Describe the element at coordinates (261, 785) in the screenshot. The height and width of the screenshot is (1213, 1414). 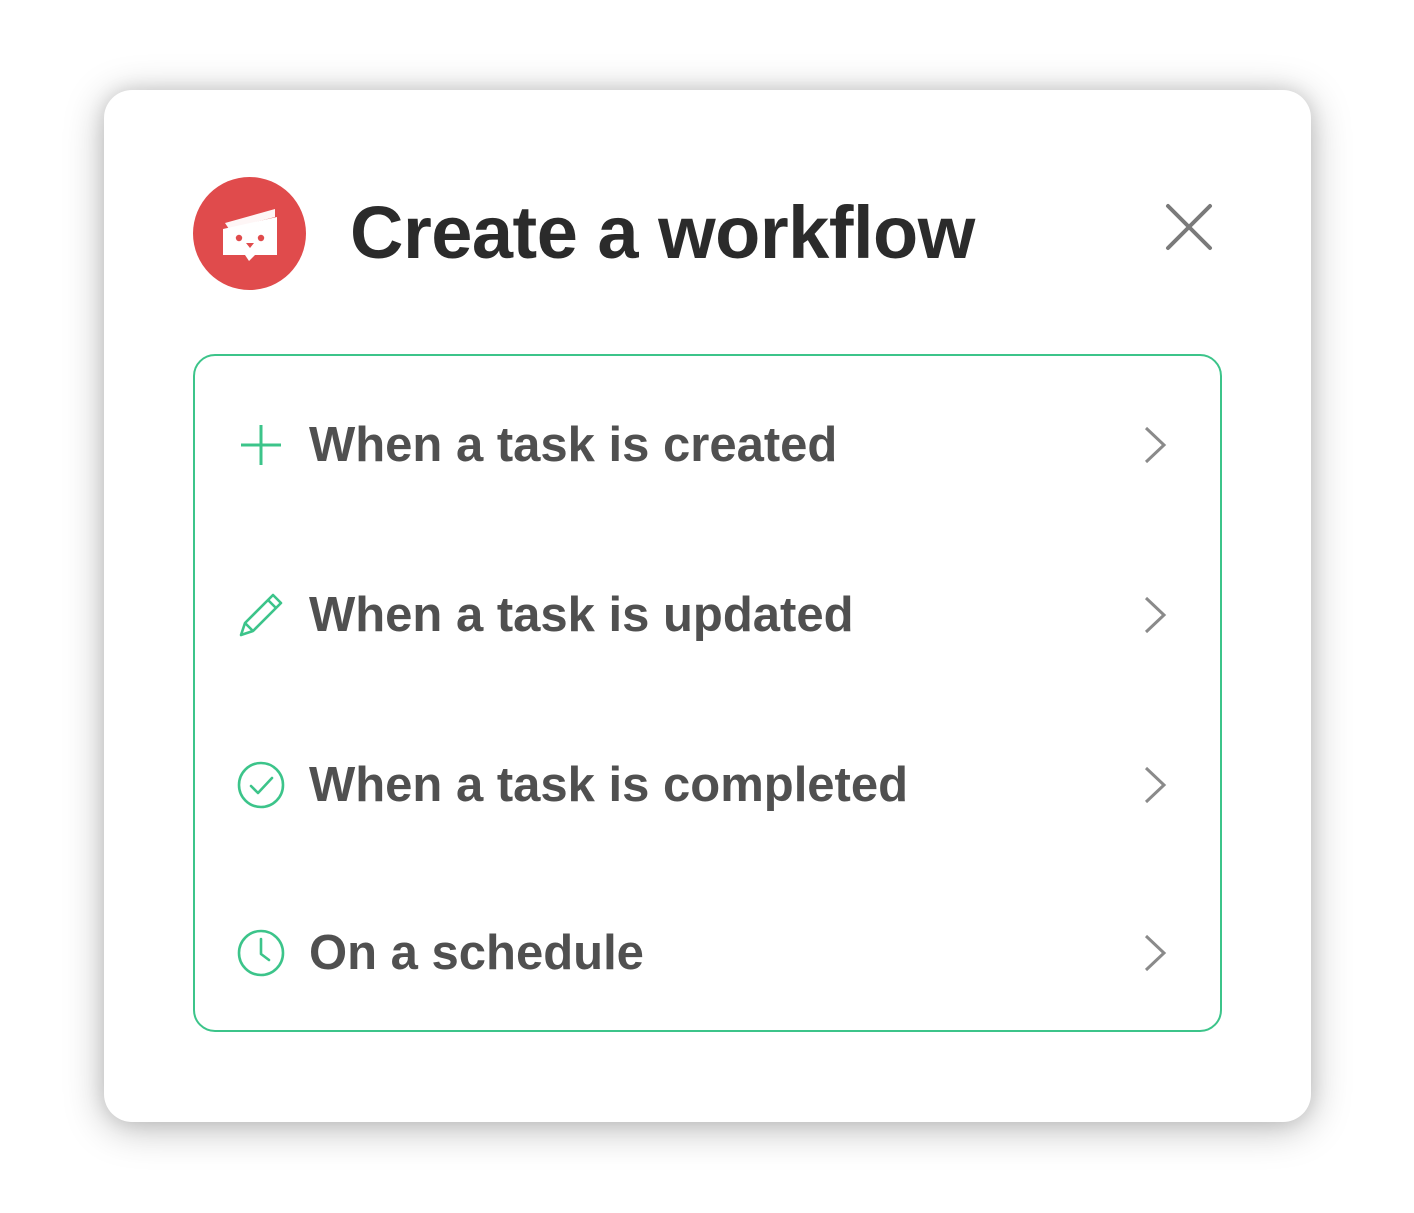
I see `check-circle-icon` at that location.